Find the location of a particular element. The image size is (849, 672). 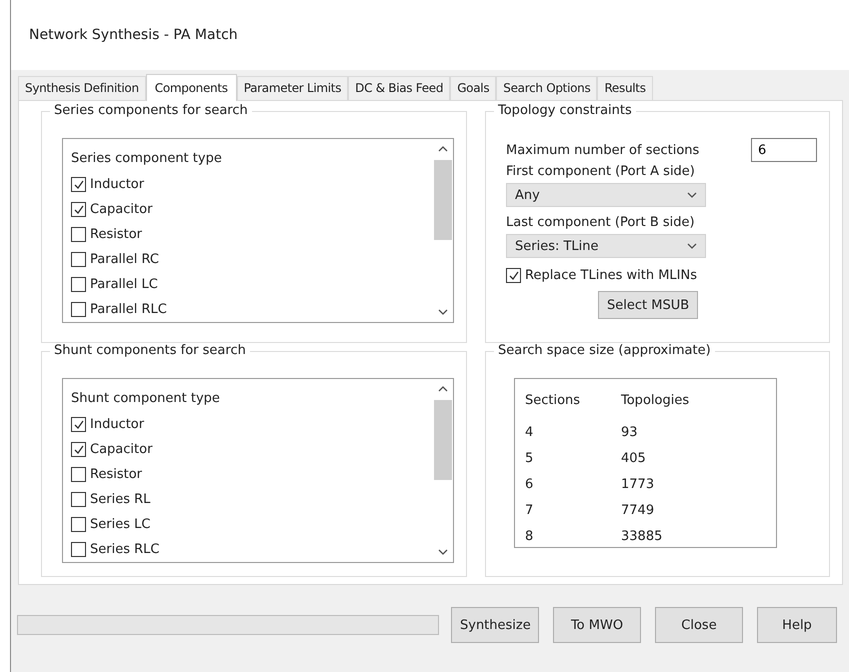

dropdown: Any is located at coordinates (606, 195).